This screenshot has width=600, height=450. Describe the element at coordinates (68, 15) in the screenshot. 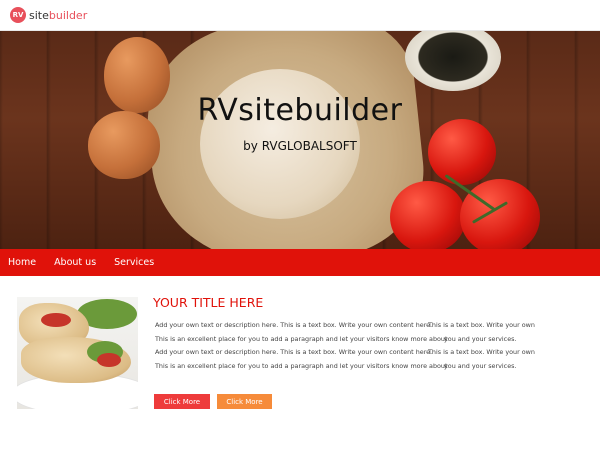

I see `logo-text-part2: builder` at that location.